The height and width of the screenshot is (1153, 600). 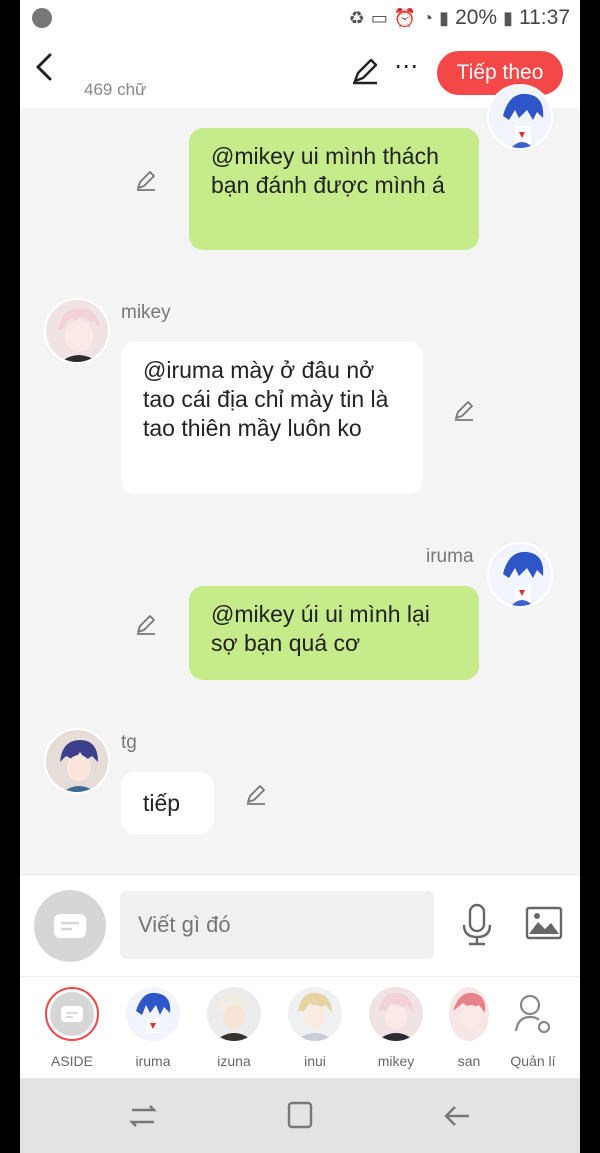 What do you see at coordinates (379, 17) in the screenshot?
I see `cast-icon: ▭` at bounding box center [379, 17].